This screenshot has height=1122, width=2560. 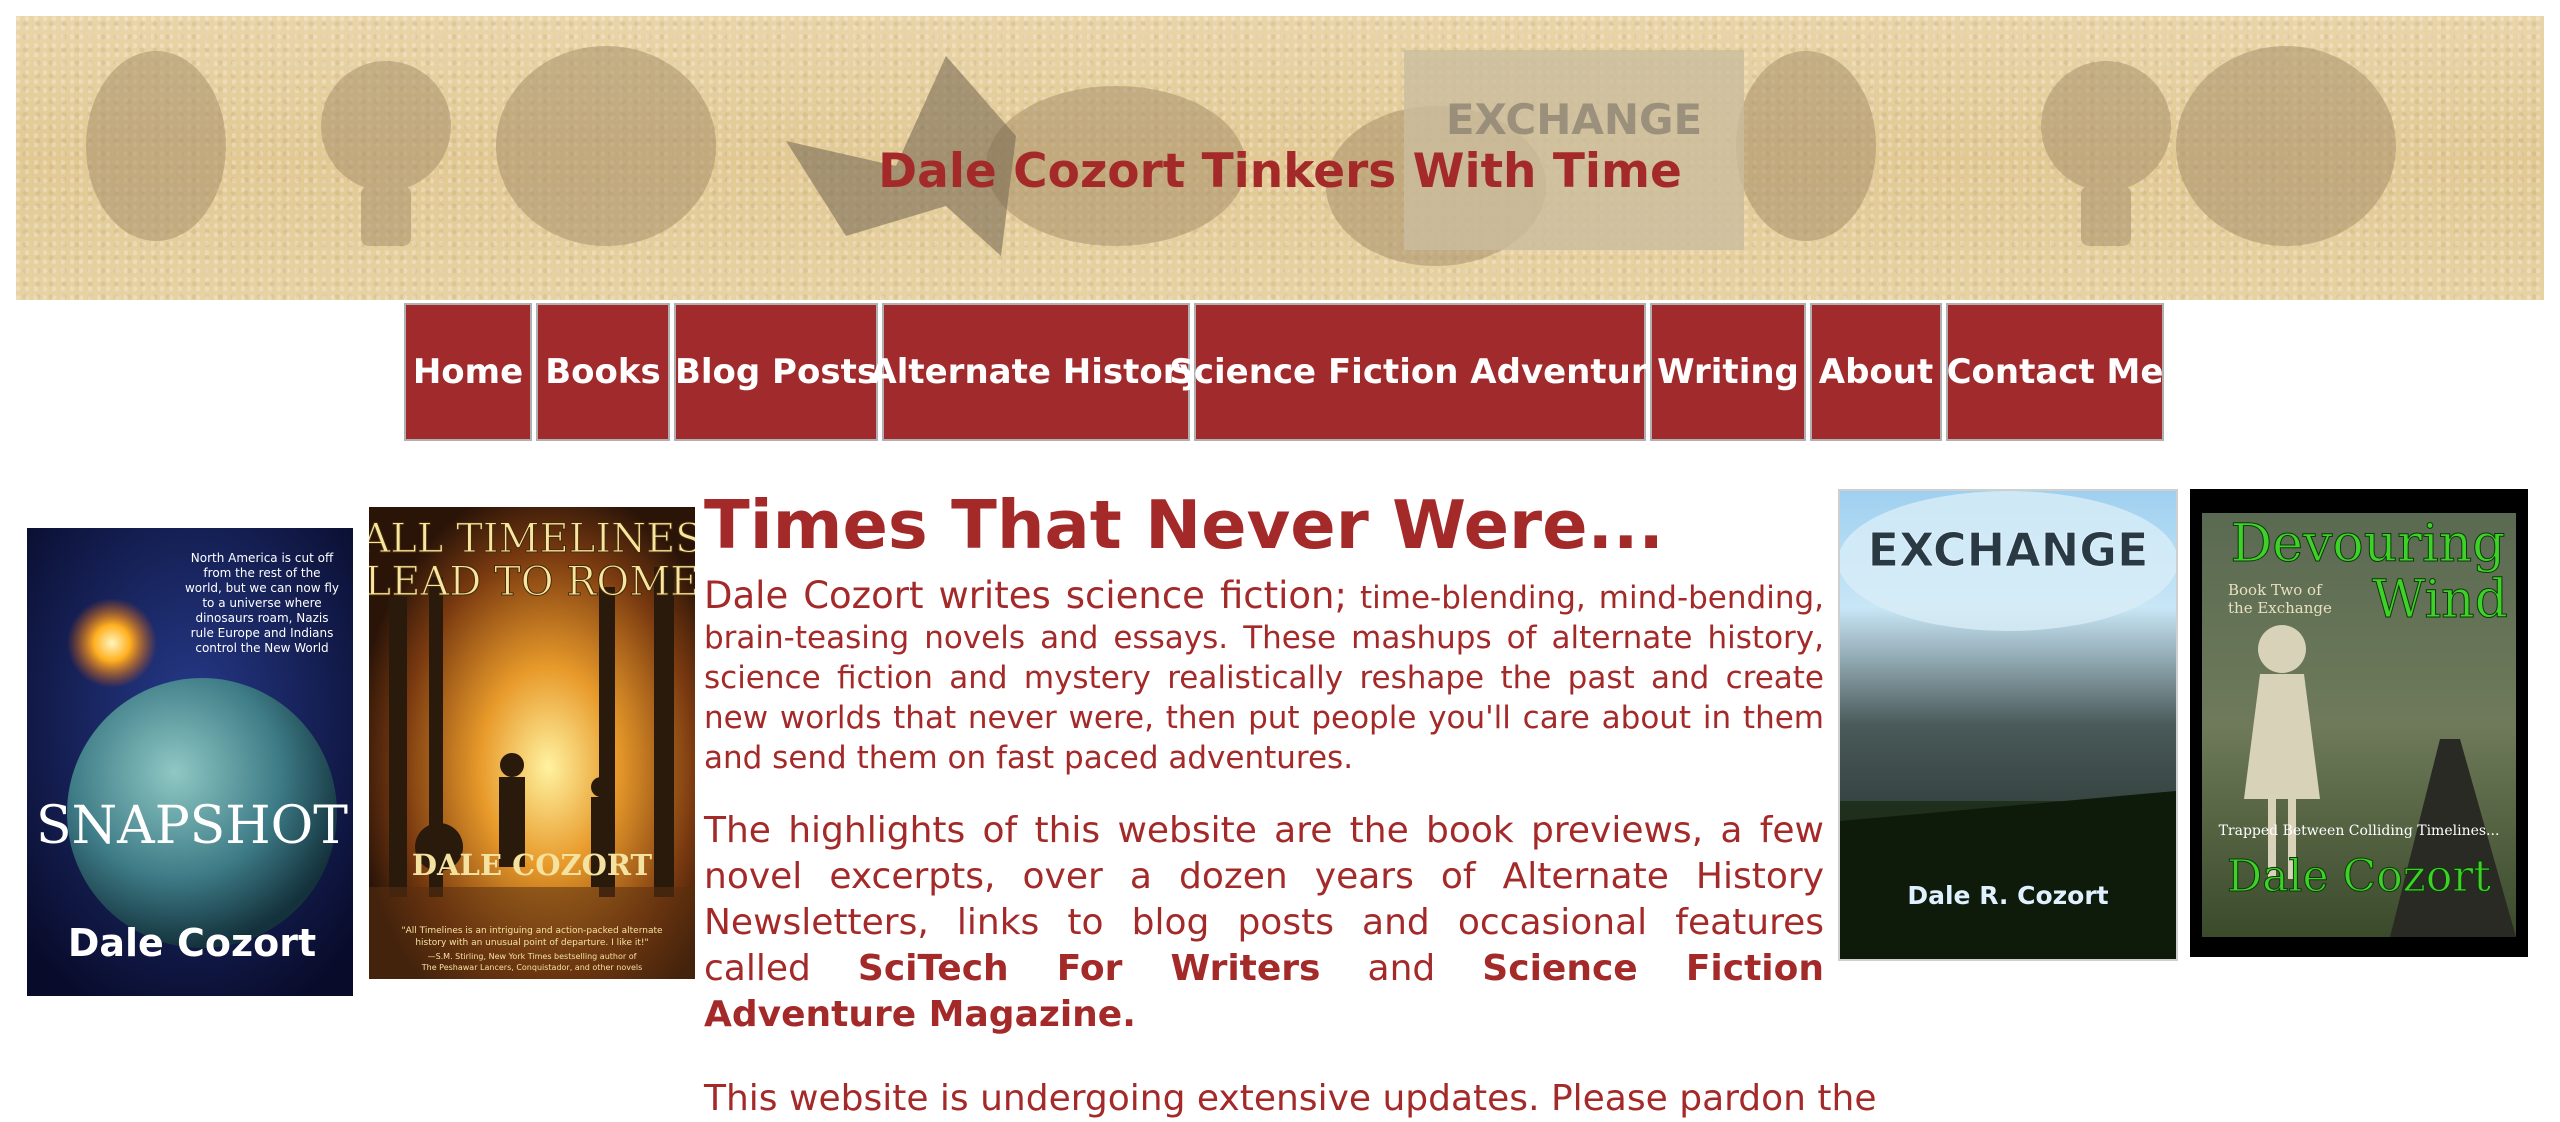 I want to click on book-cover-exchange: EXCHANGE Dale R. Cozort, so click(x=2008, y=725).